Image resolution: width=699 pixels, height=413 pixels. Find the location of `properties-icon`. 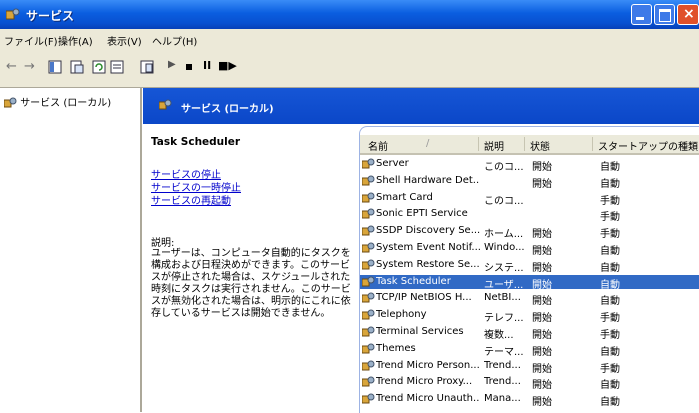

properties-icon is located at coordinates (77, 67).